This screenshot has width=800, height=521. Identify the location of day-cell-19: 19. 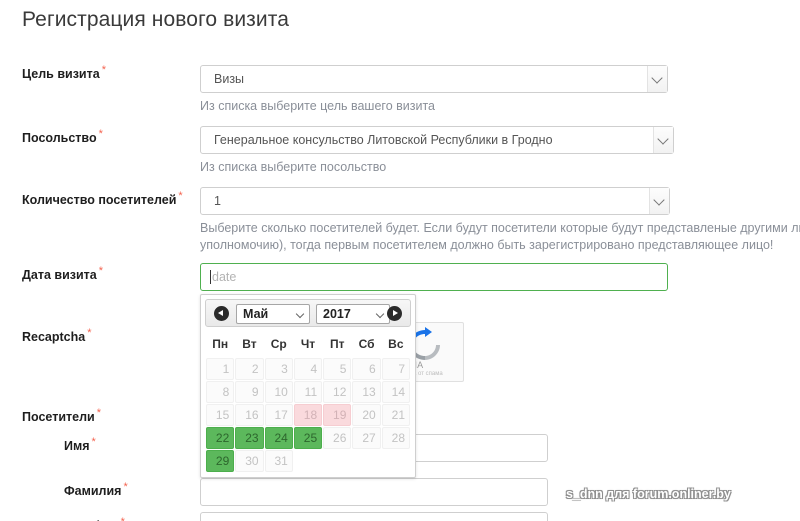
(337, 415).